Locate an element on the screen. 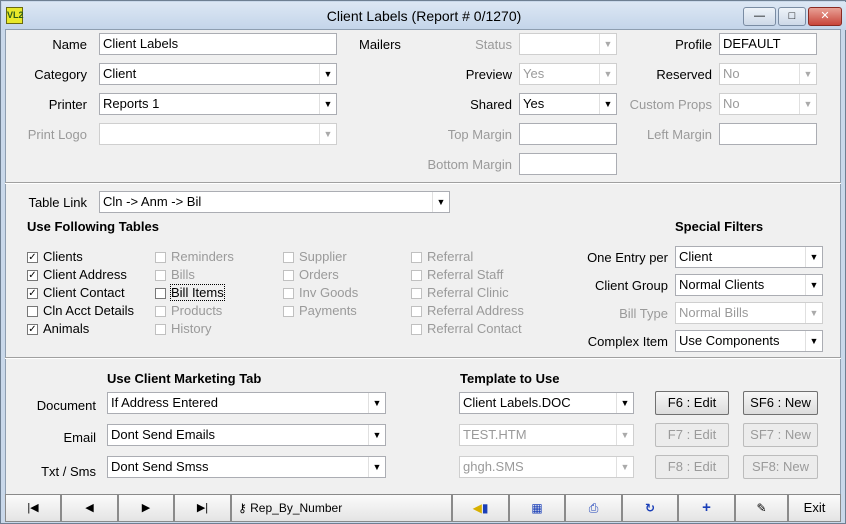  maximize-button: □ is located at coordinates (792, 16).